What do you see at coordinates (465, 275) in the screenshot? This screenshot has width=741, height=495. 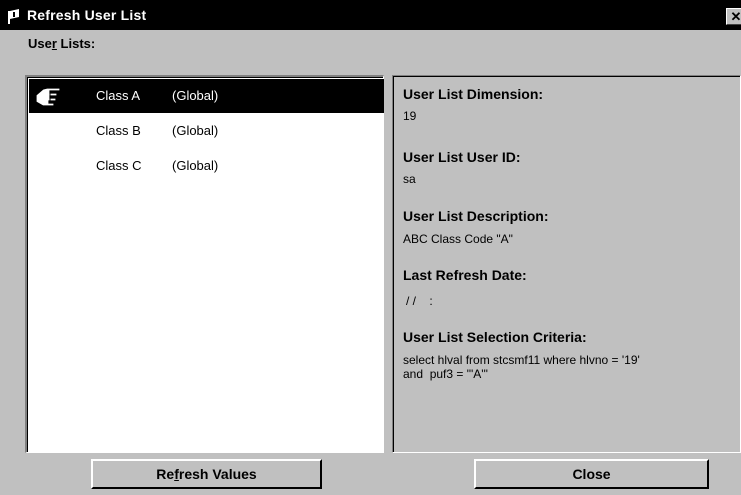 I see `refresh-date-label: Last Refresh Date:` at bounding box center [465, 275].